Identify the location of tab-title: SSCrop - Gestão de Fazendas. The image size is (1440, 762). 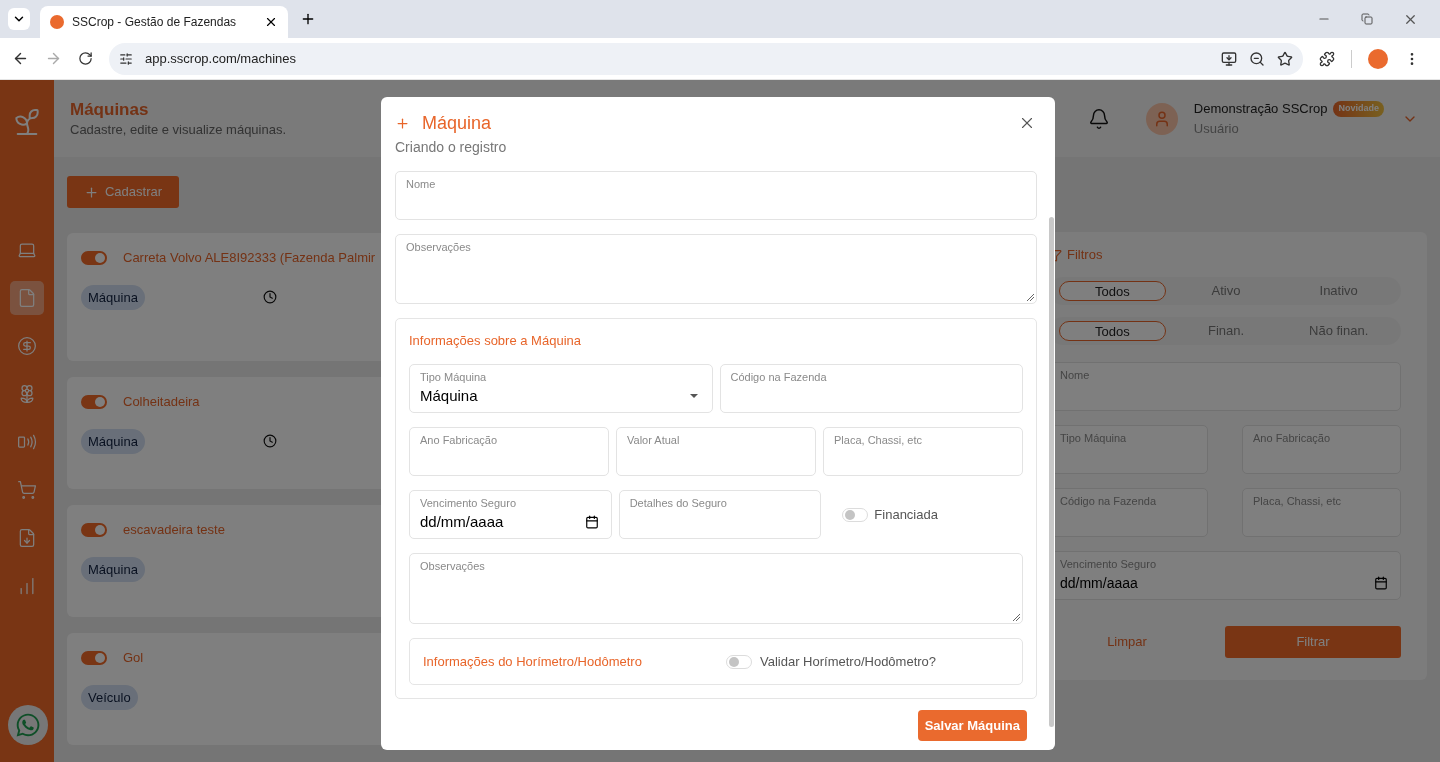
(155, 22).